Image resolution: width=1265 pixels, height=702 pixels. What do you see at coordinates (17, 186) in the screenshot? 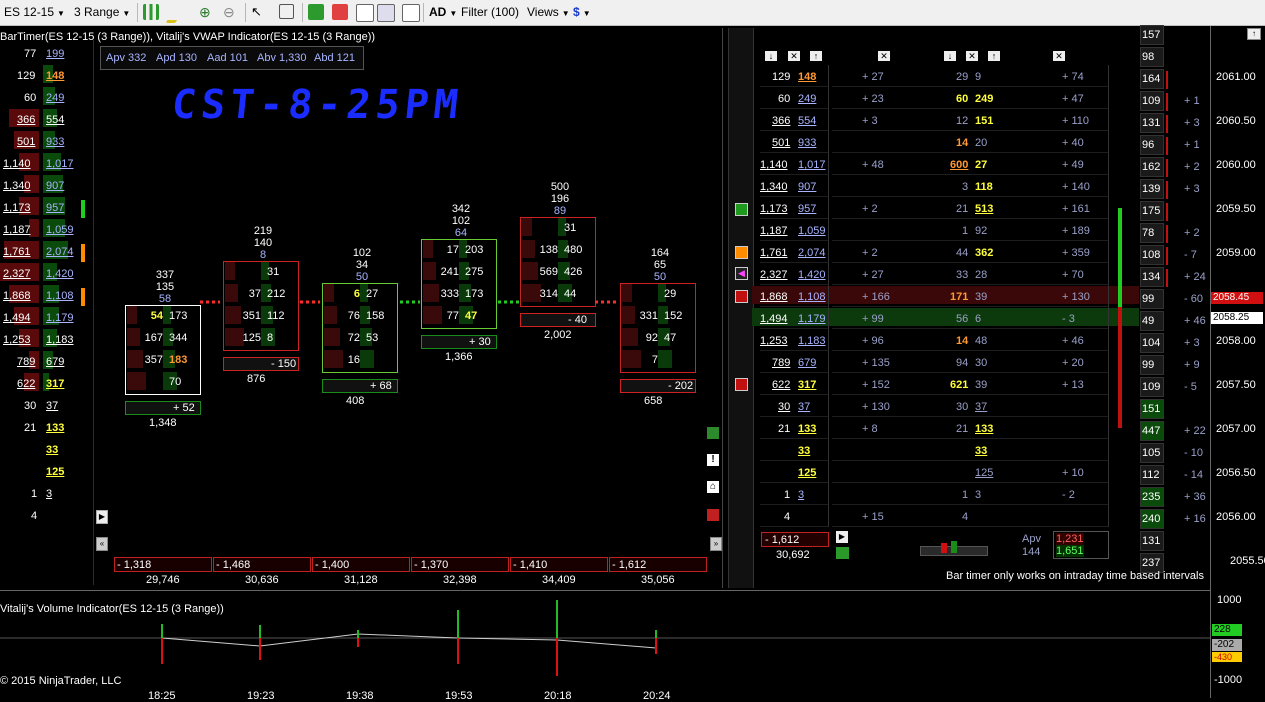
I see `left-ladder-bid: 1,340` at bounding box center [17, 186].